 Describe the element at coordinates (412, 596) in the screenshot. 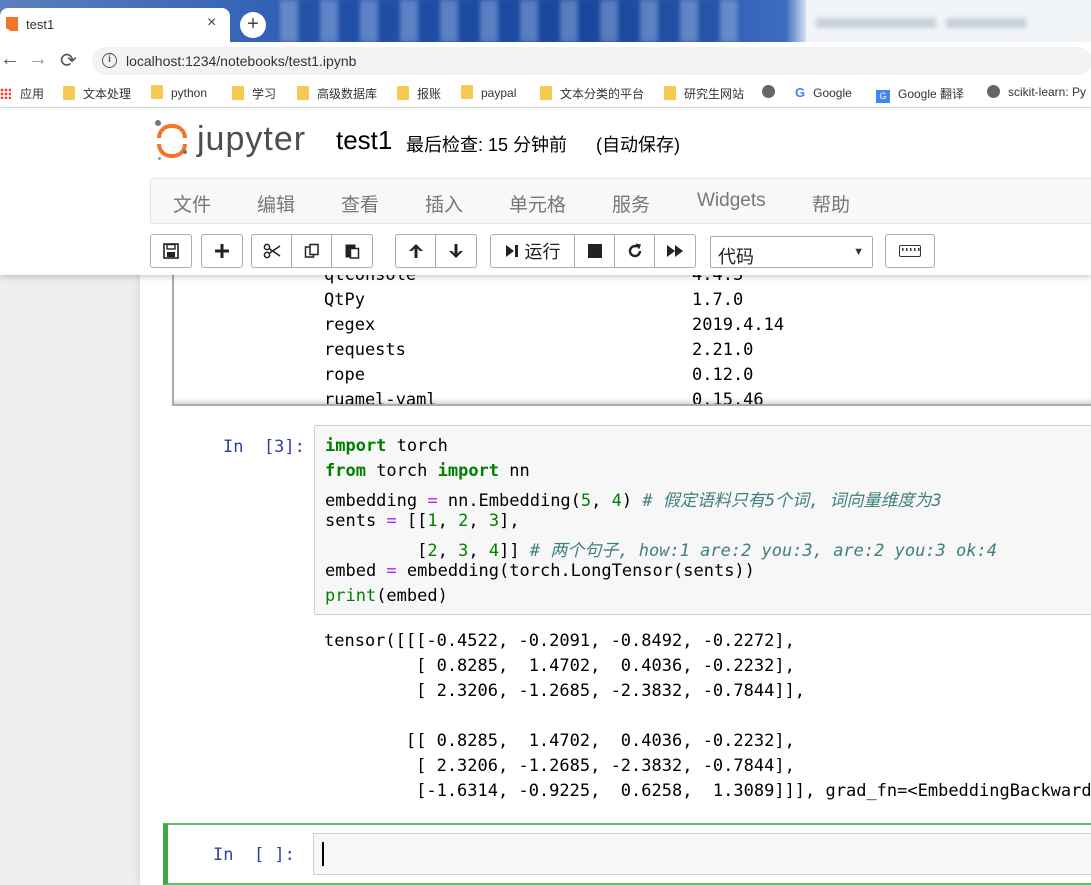

I see `code-token: (embed)` at that location.